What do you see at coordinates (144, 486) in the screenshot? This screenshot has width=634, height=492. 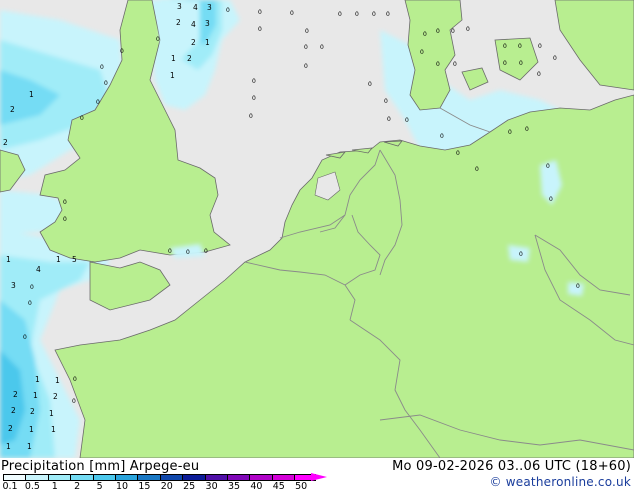 I see `scale-tick-label: 15` at bounding box center [144, 486].